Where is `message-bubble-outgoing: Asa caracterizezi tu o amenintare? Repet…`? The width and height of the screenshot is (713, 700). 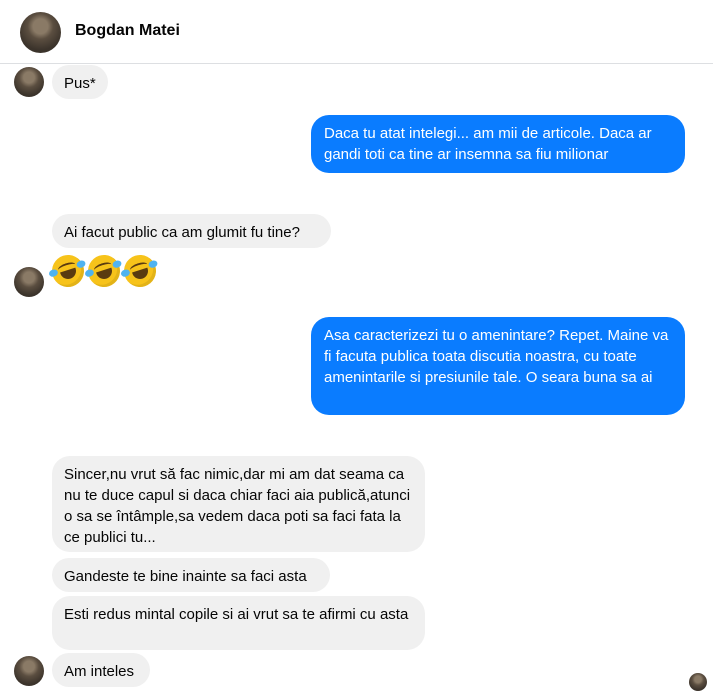 message-bubble-outgoing: Asa caracterizezi tu o amenintare? Repet… is located at coordinates (498, 366).